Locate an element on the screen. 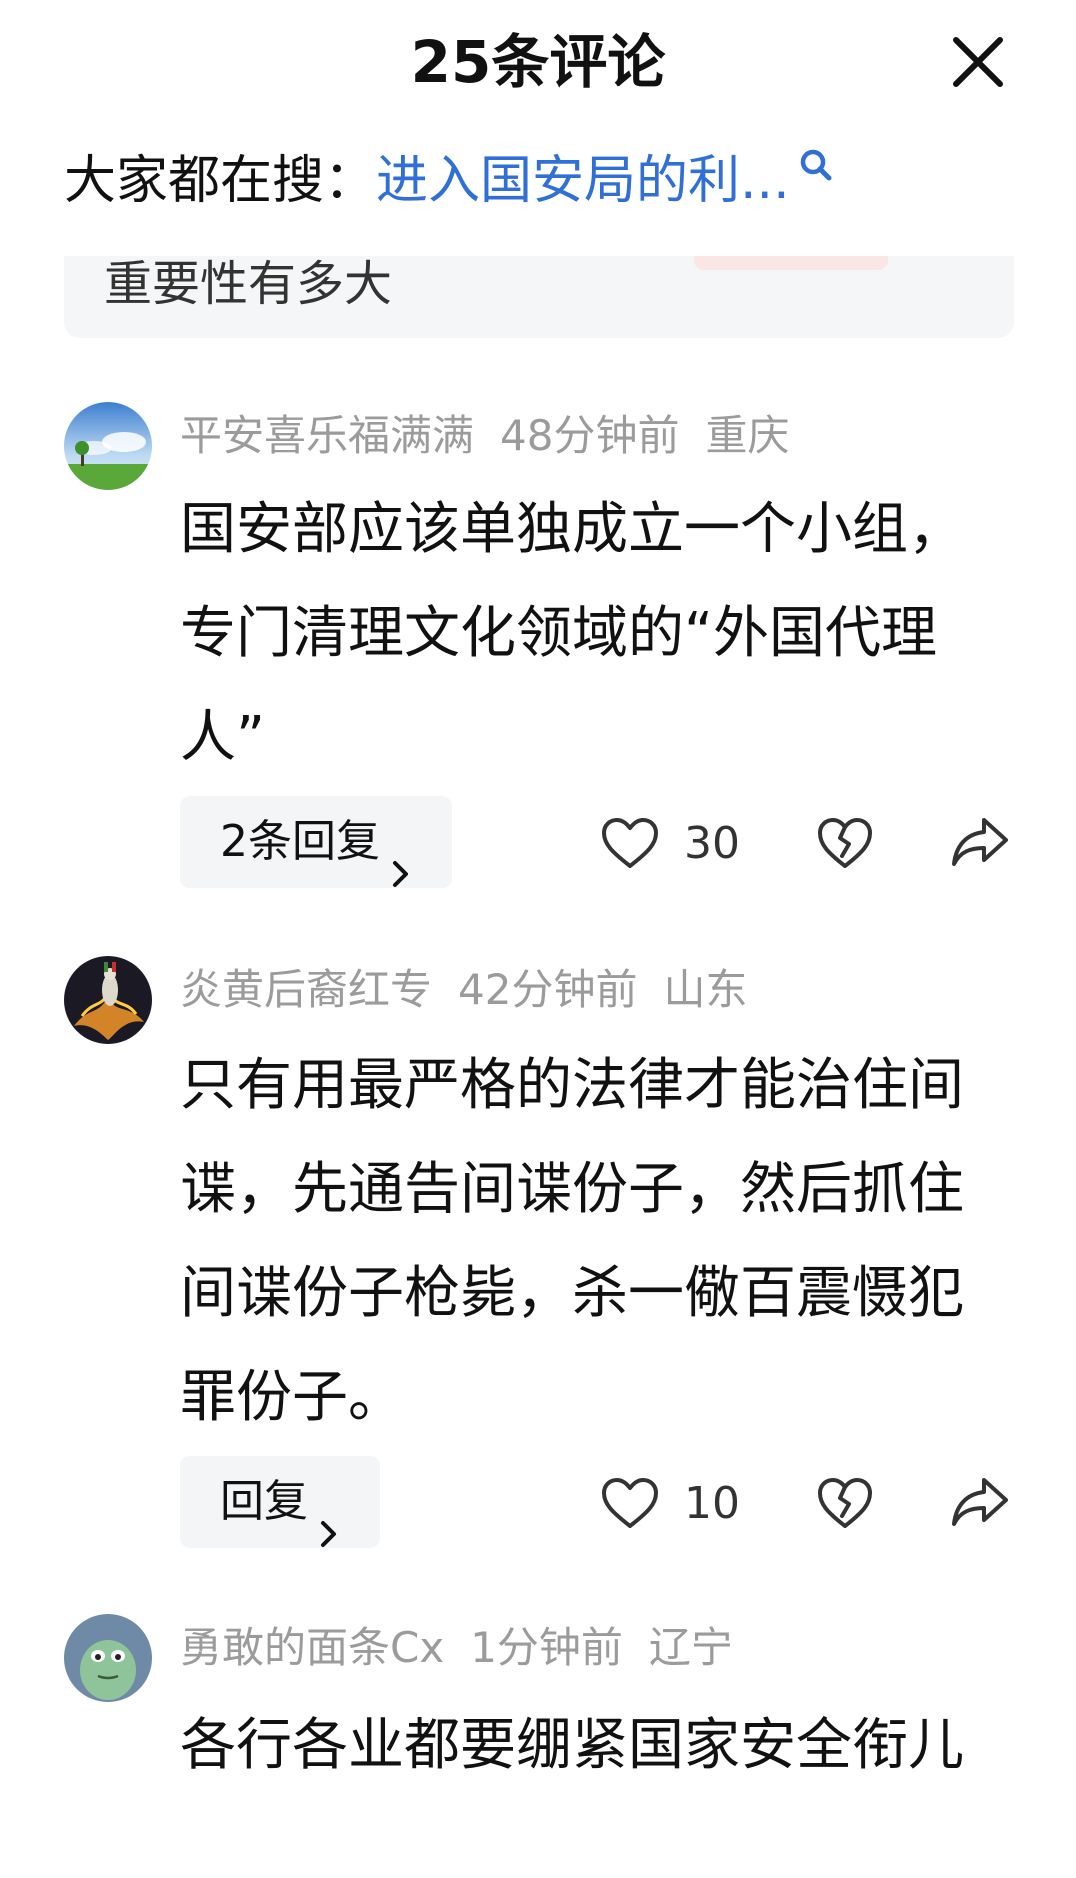 The image size is (1076, 1878). search-icon is located at coordinates (816, 166).